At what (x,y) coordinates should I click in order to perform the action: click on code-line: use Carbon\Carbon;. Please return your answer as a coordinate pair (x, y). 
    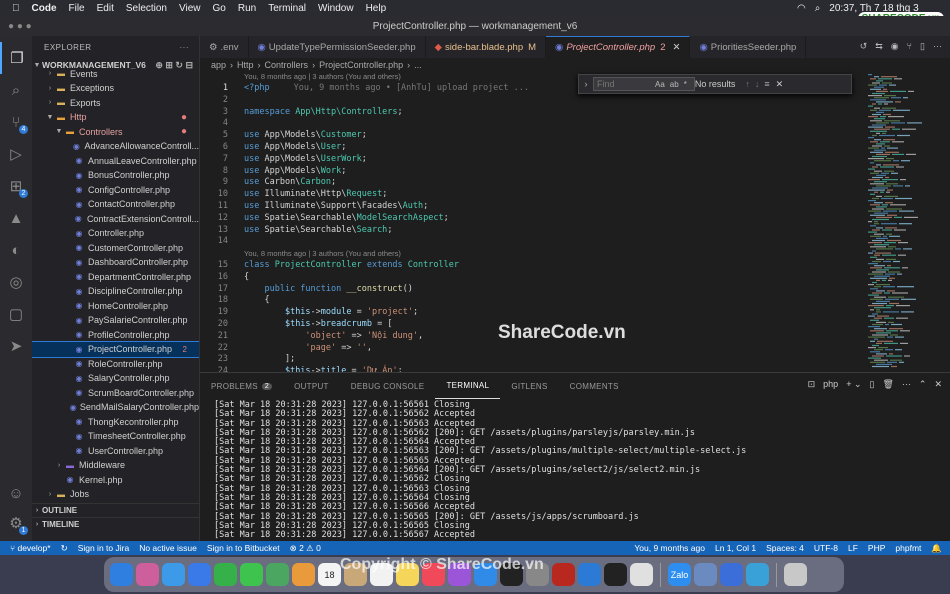
    Looking at the image, I should click on (290, 182).